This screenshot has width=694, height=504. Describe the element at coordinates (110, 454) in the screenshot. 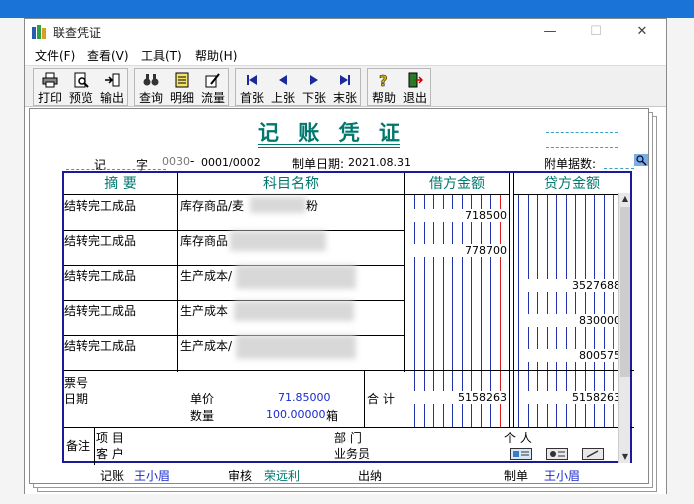

I see `customer-label: 客 户` at that location.